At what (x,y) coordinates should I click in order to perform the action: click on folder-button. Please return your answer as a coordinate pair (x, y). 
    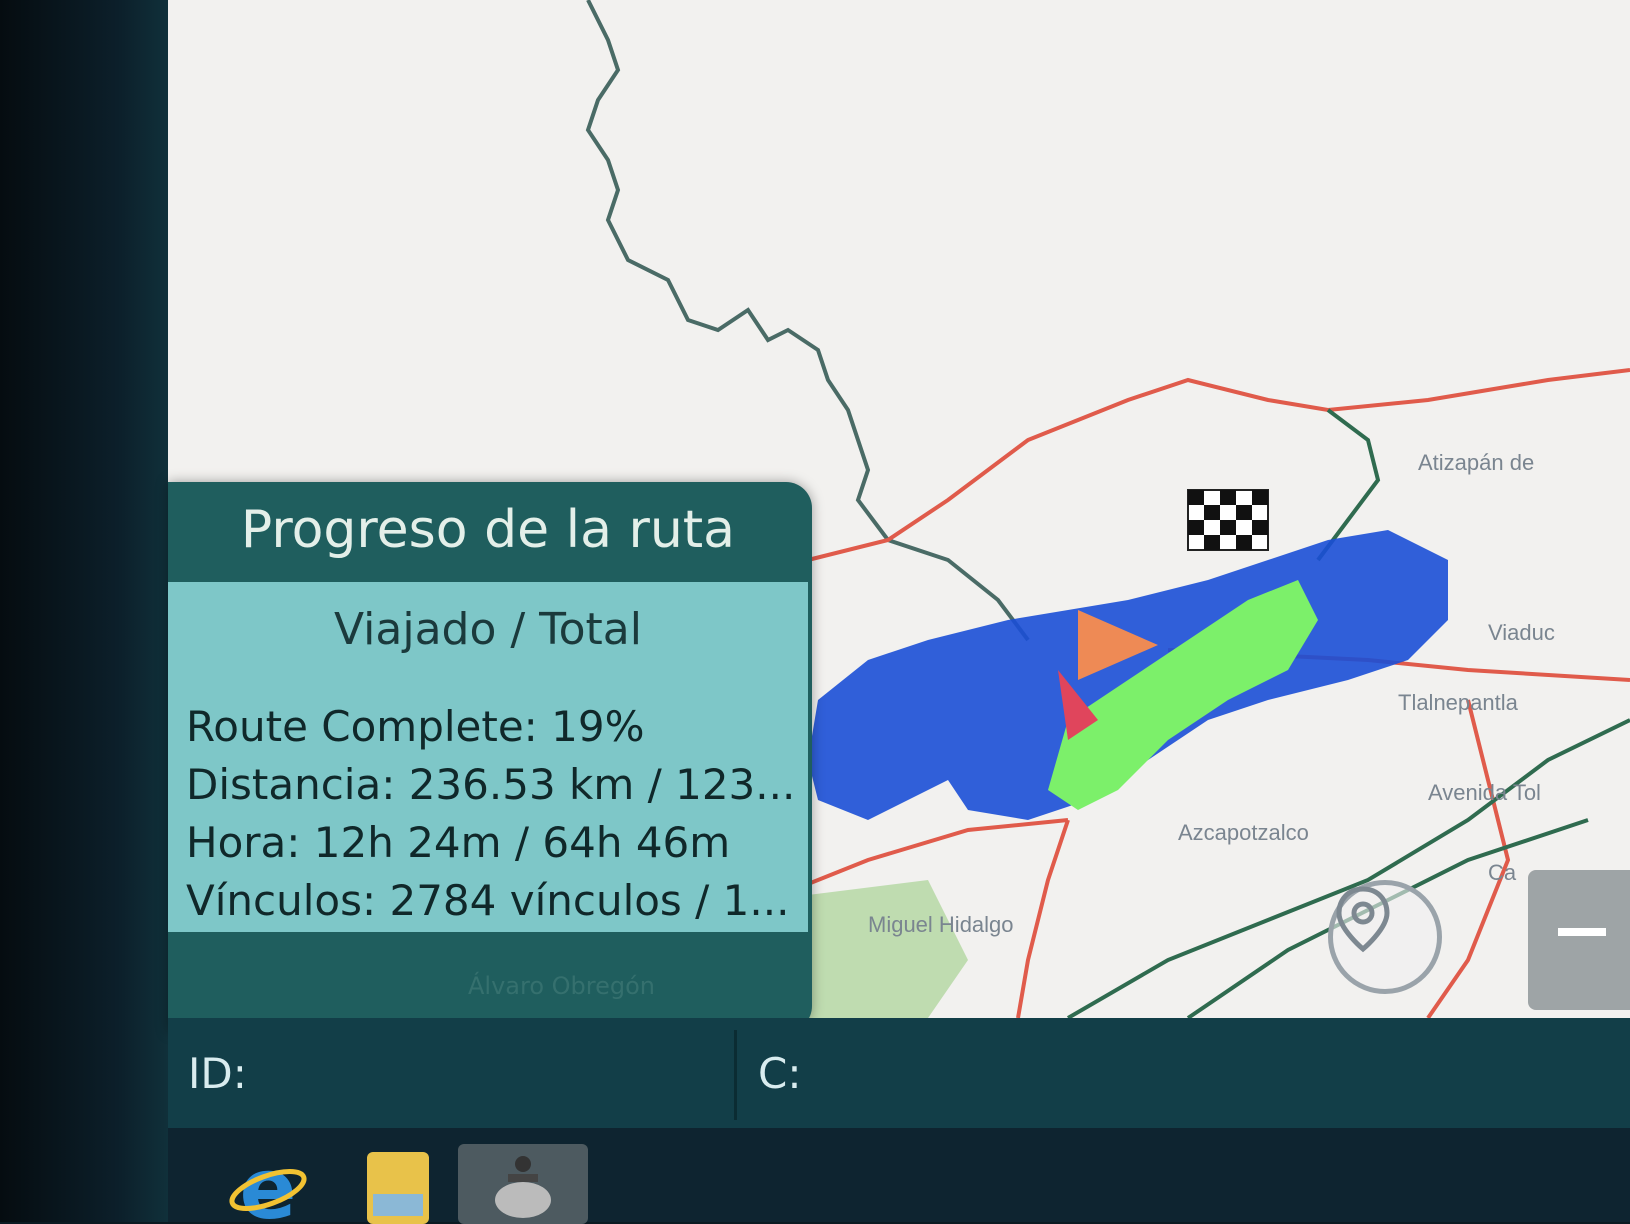
    Looking at the image, I should click on (398, 1184).